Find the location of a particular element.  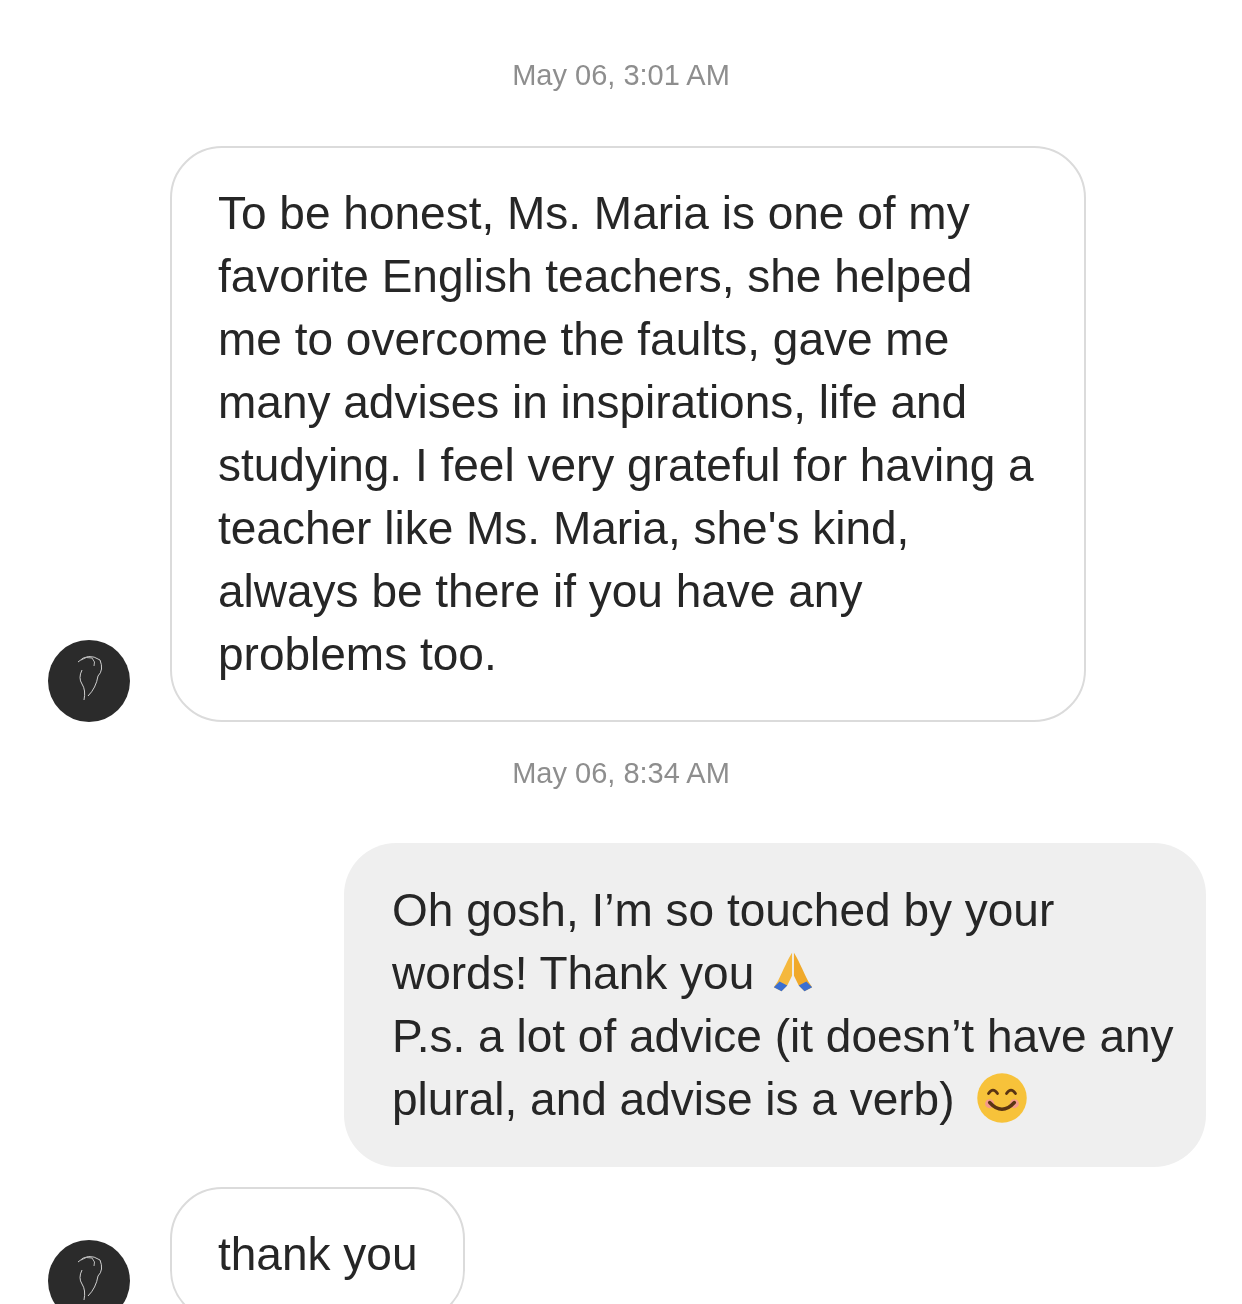

timestamp: May 06, 3:01 AM is located at coordinates (621, 75).